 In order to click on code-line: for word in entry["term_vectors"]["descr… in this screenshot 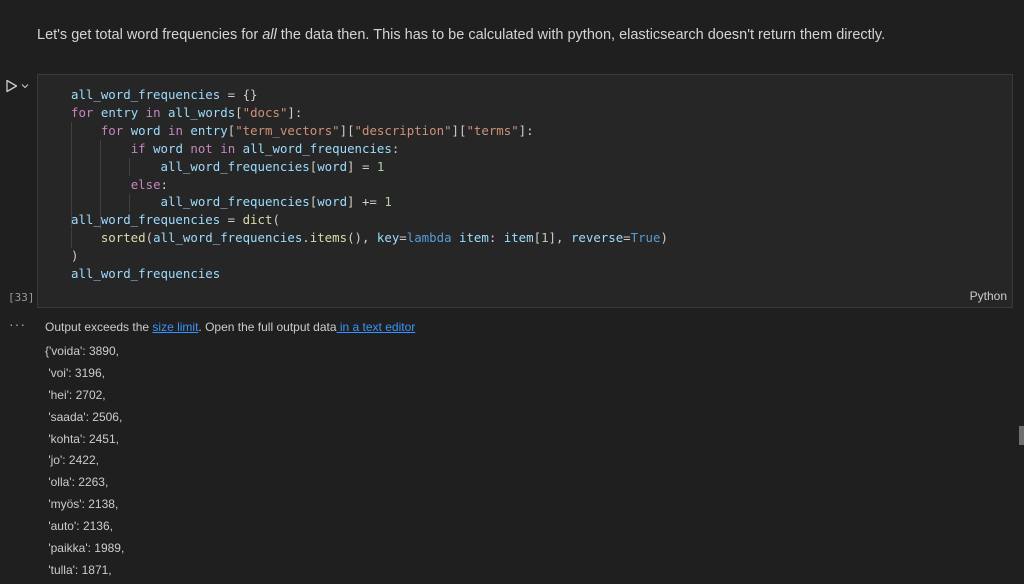, I will do `click(317, 130)`.